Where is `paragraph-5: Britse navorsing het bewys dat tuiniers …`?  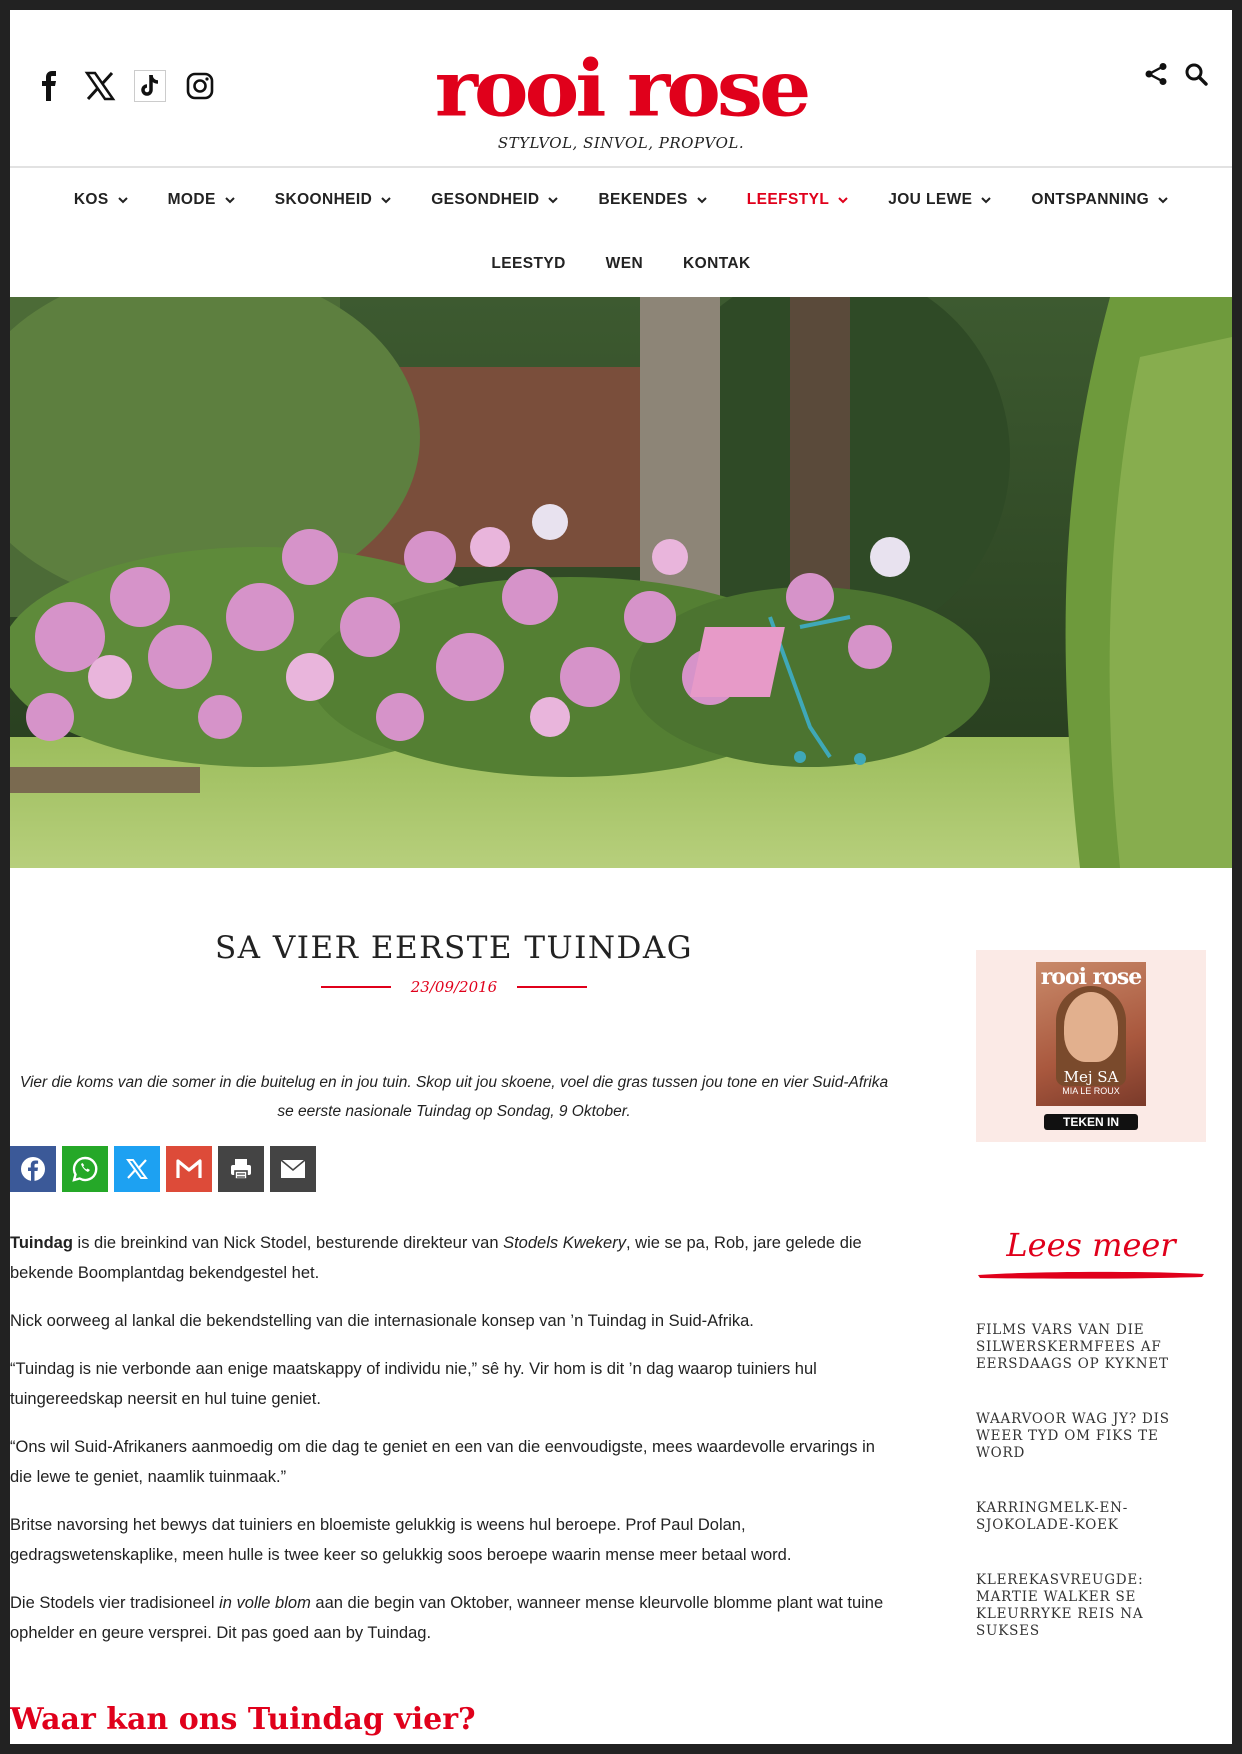 paragraph-5: Britse navorsing het bewys dat tuiniers … is located at coordinates (401, 1540).